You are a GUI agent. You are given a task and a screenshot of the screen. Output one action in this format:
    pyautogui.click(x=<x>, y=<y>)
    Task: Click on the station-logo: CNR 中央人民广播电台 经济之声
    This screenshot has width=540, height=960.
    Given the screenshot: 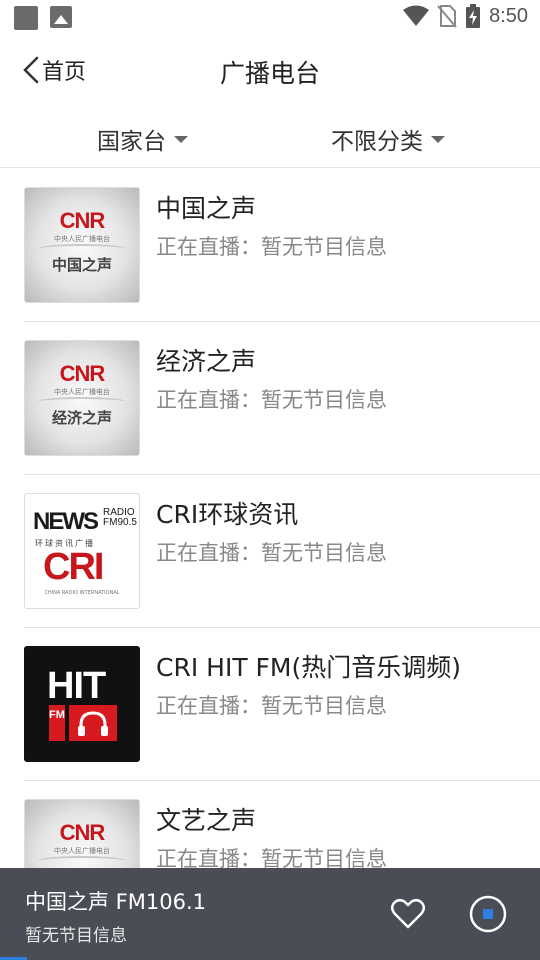 What is the action you would take?
    pyautogui.click(x=82, y=398)
    